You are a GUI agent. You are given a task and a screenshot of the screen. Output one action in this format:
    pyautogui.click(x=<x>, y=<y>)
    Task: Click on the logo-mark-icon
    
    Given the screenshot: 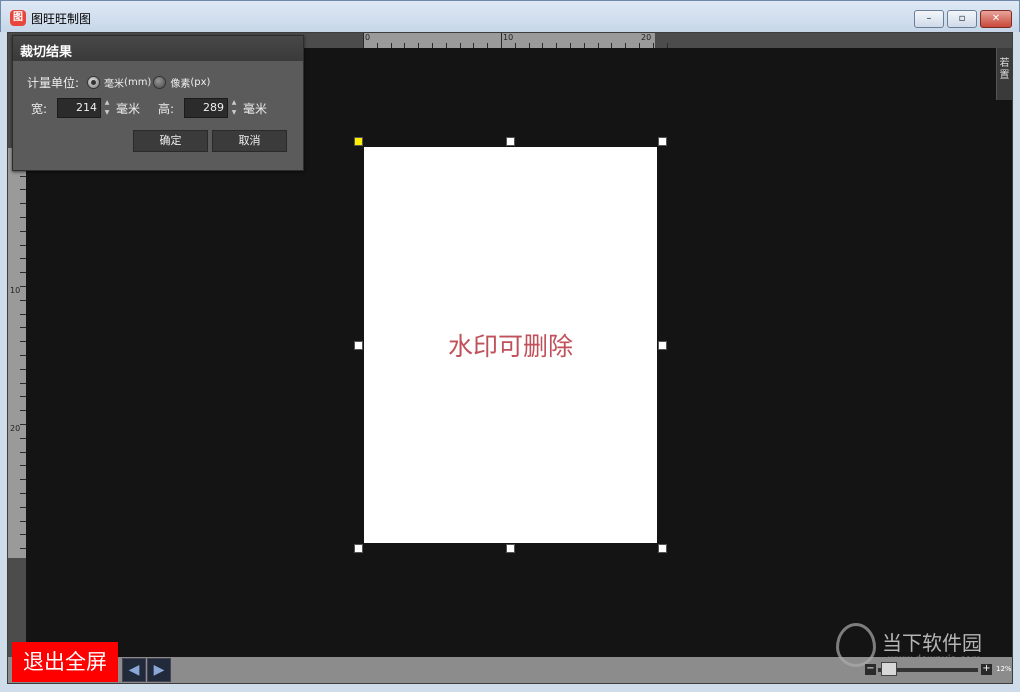 What is the action you would take?
    pyautogui.click(x=856, y=645)
    